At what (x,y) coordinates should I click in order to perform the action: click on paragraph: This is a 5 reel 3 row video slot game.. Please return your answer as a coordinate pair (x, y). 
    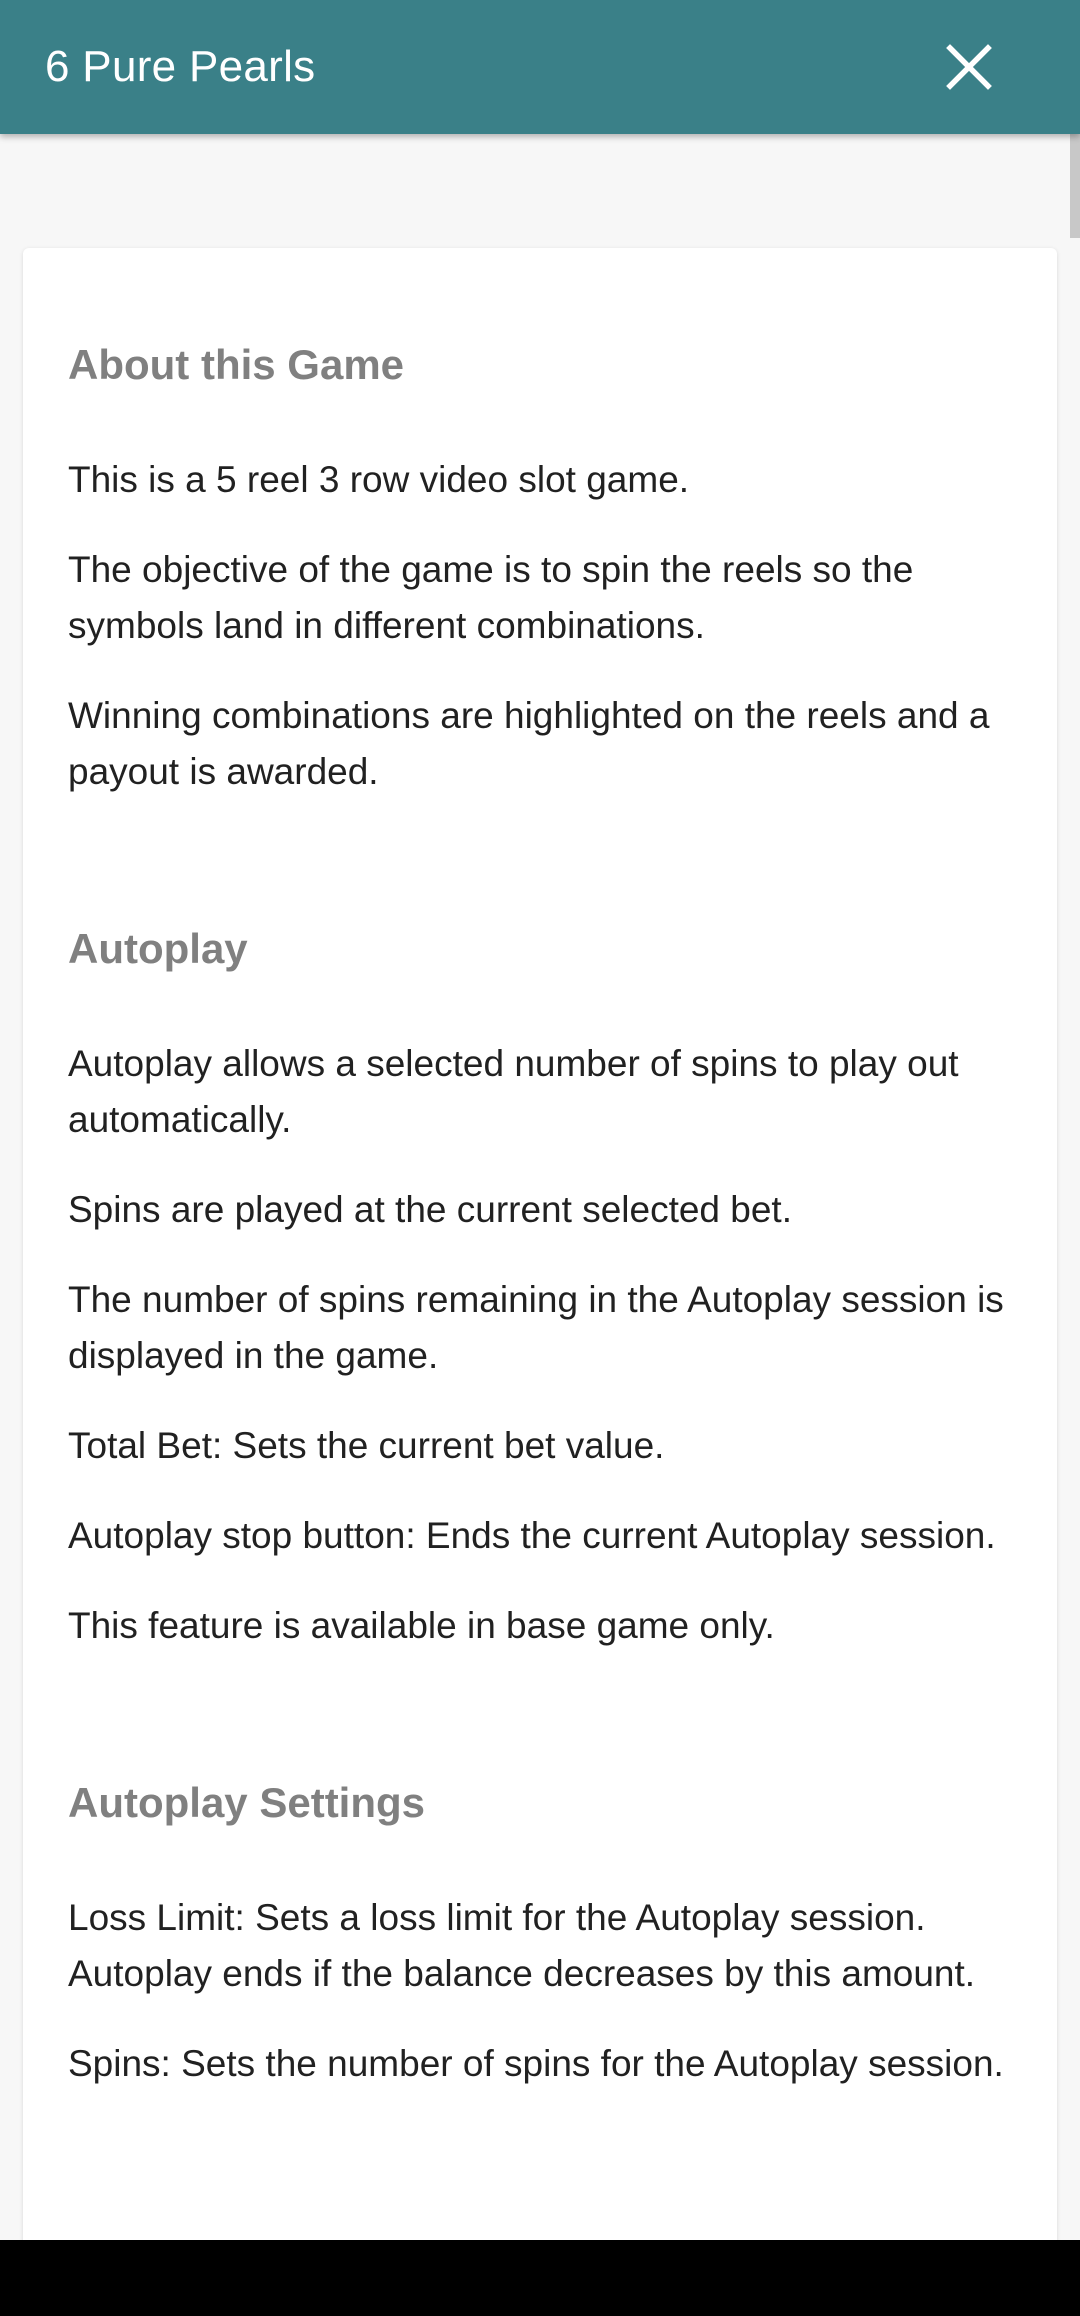
    Looking at the image, I should click on (379, 479).